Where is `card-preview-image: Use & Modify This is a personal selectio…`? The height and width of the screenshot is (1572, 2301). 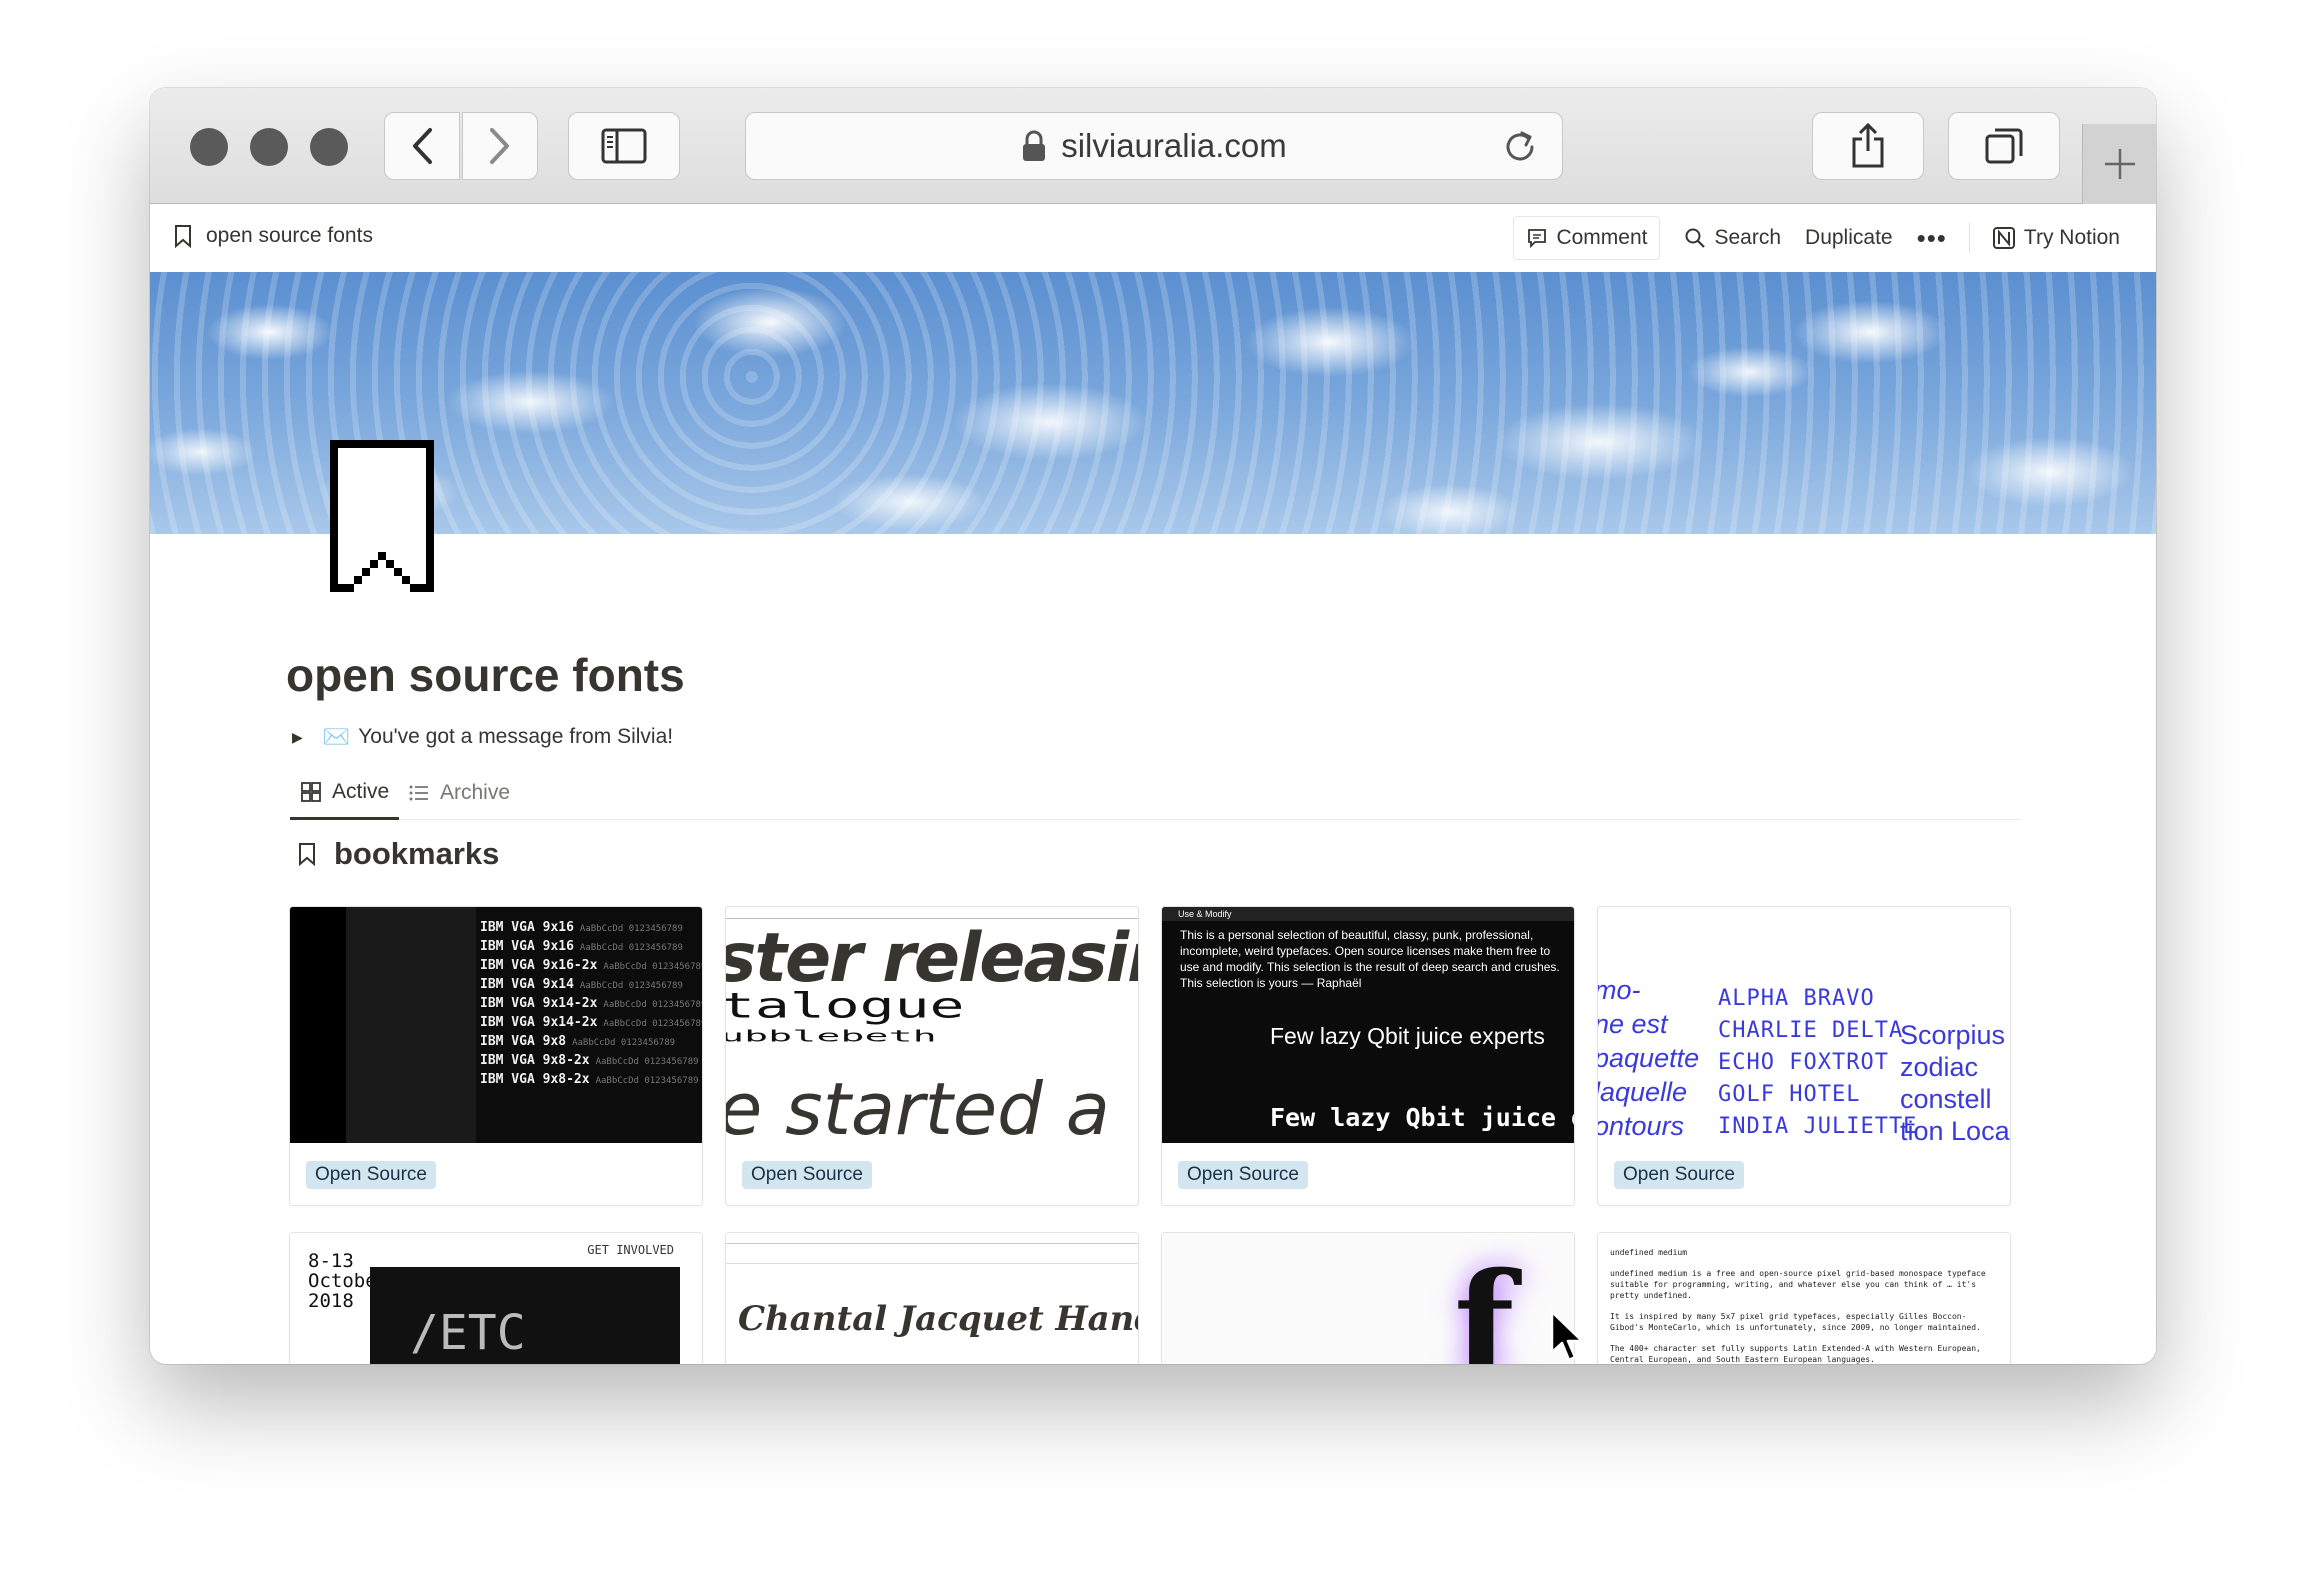
card-preview-image: Use & Modify This is a personal selectio… is located at coordinates (1368, 1025).